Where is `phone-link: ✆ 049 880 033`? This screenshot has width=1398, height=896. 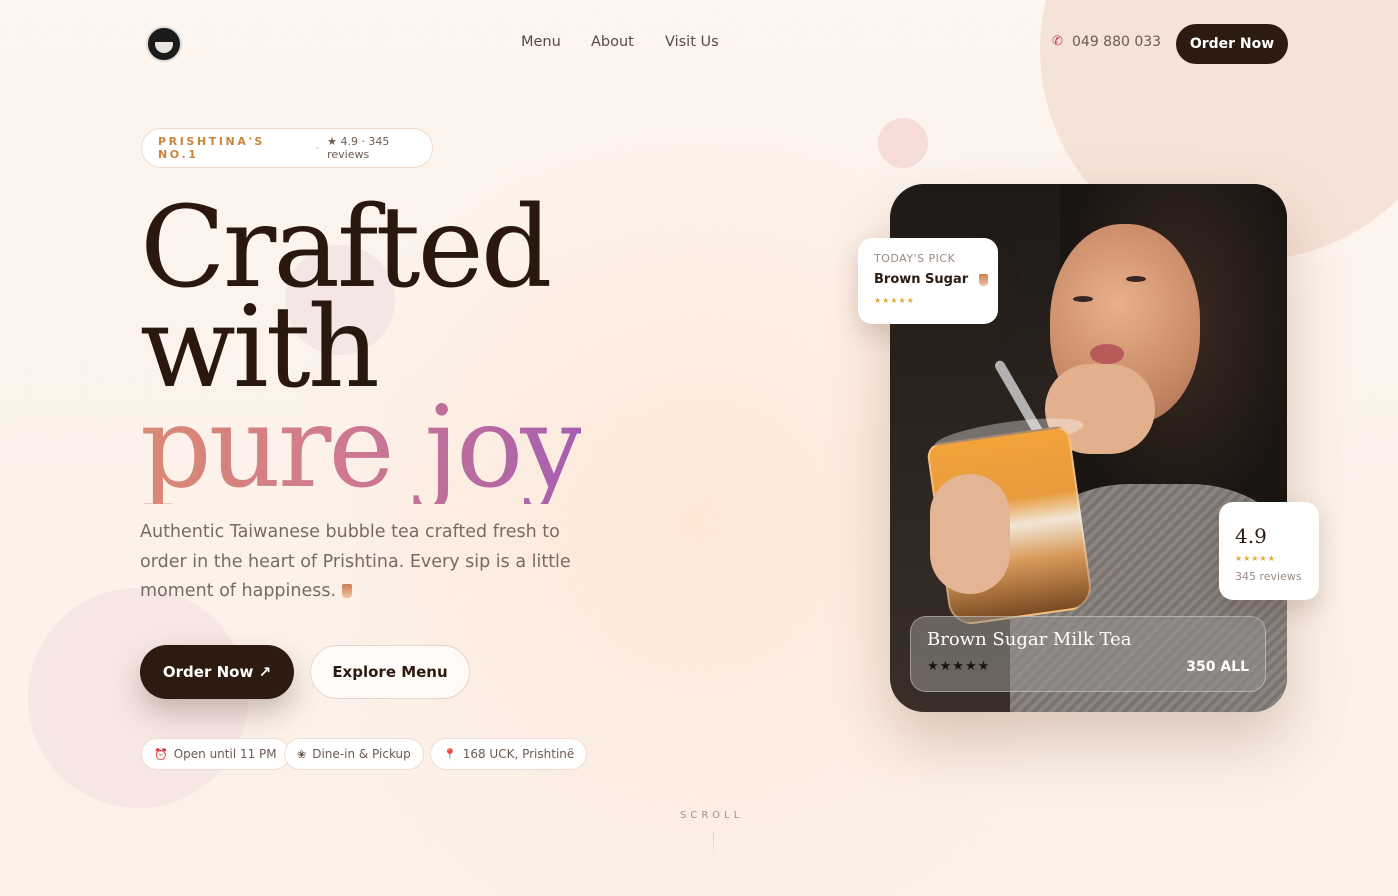
phone-link: ✆ 049 880 033 is located at coordinates (1106, 42).